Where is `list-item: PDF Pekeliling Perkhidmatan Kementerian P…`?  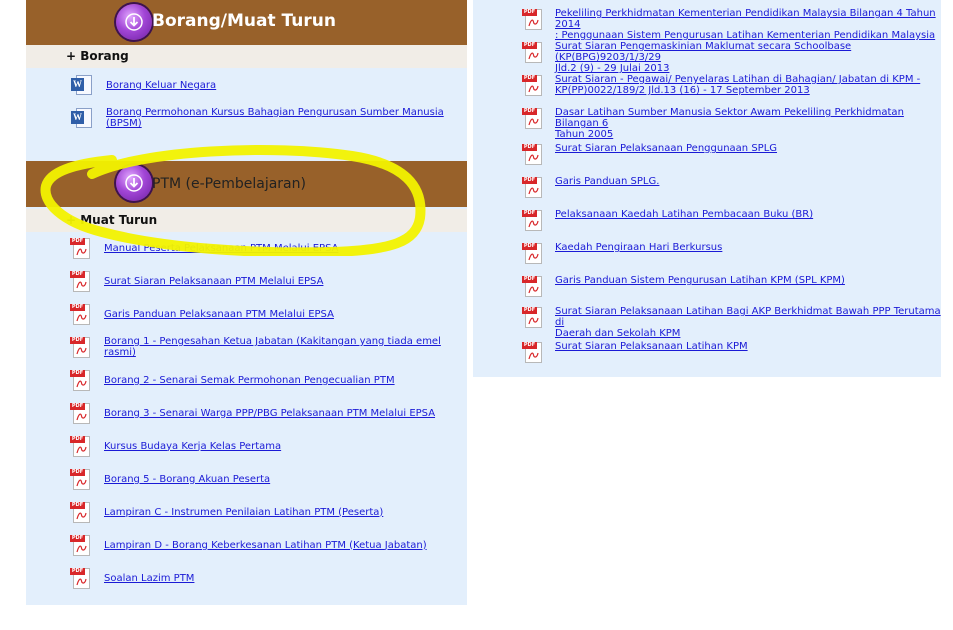
list-item: PDF Pekeliling Perkhidmatan Kementerian P… is located at coordinates (731, 24).